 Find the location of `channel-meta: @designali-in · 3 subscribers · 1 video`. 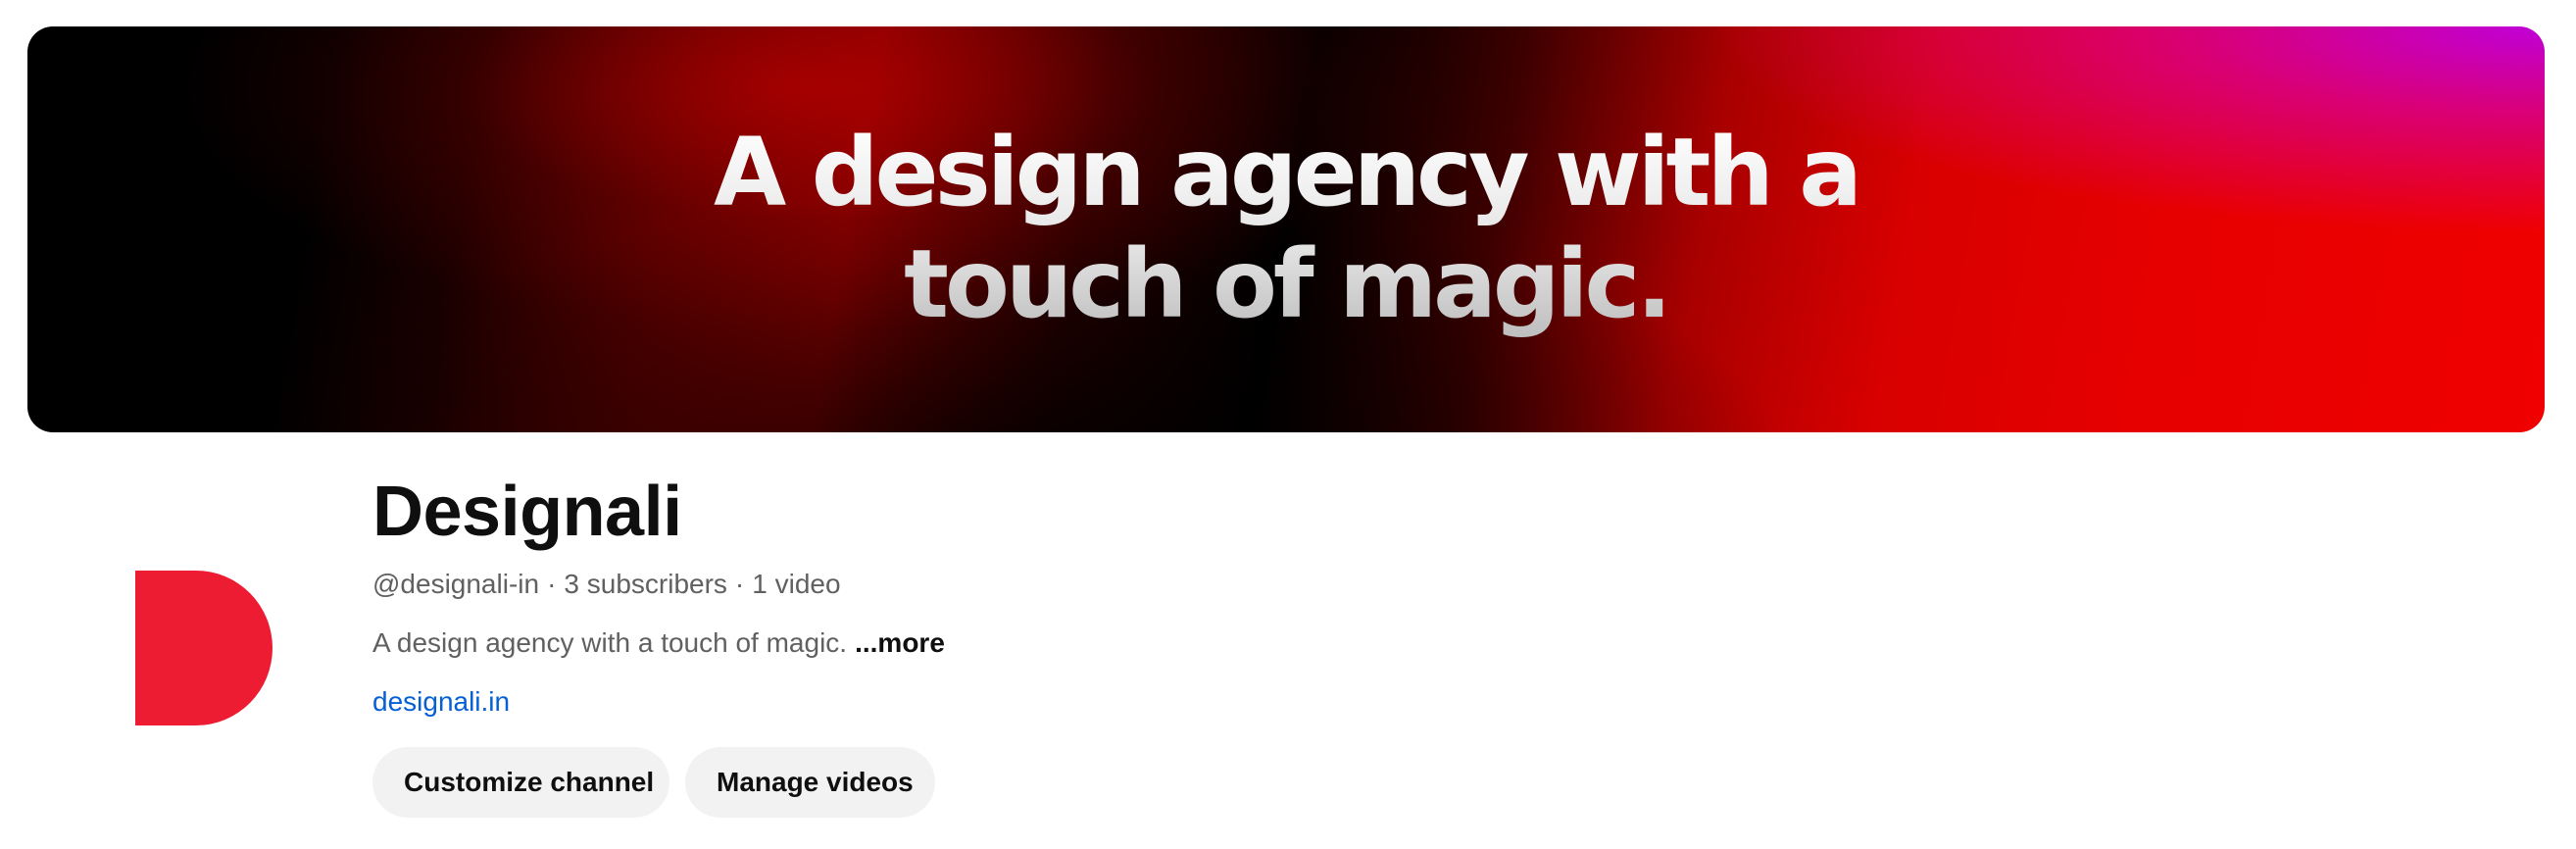

channel-meta: @designali-in · 3 subscribers · 1 video is located at coordinates (606, 584).